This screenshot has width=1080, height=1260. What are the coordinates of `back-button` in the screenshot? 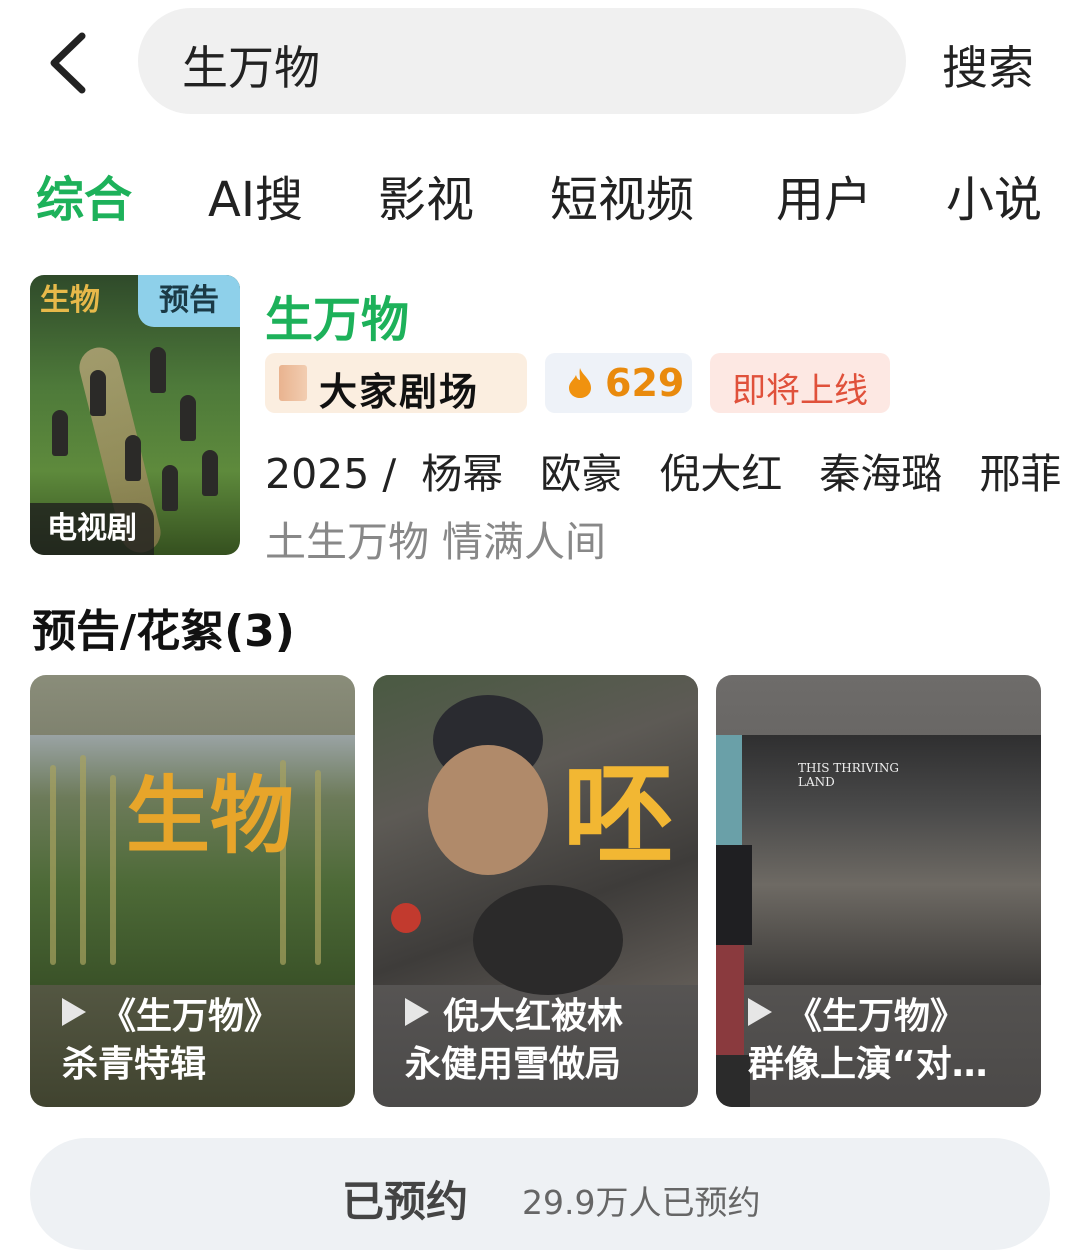 It's located at (70, 63).